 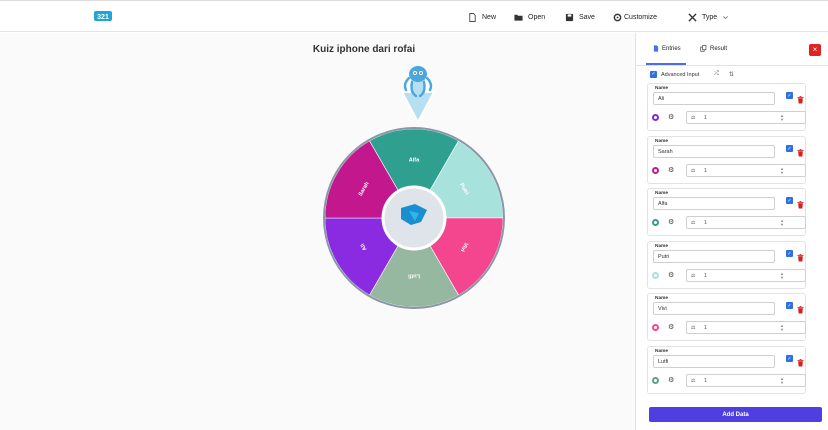 What do you see at coordinates (537, 17) in the screenshot?
I see `open-button-label: Open` at bounding box center [537, 17].